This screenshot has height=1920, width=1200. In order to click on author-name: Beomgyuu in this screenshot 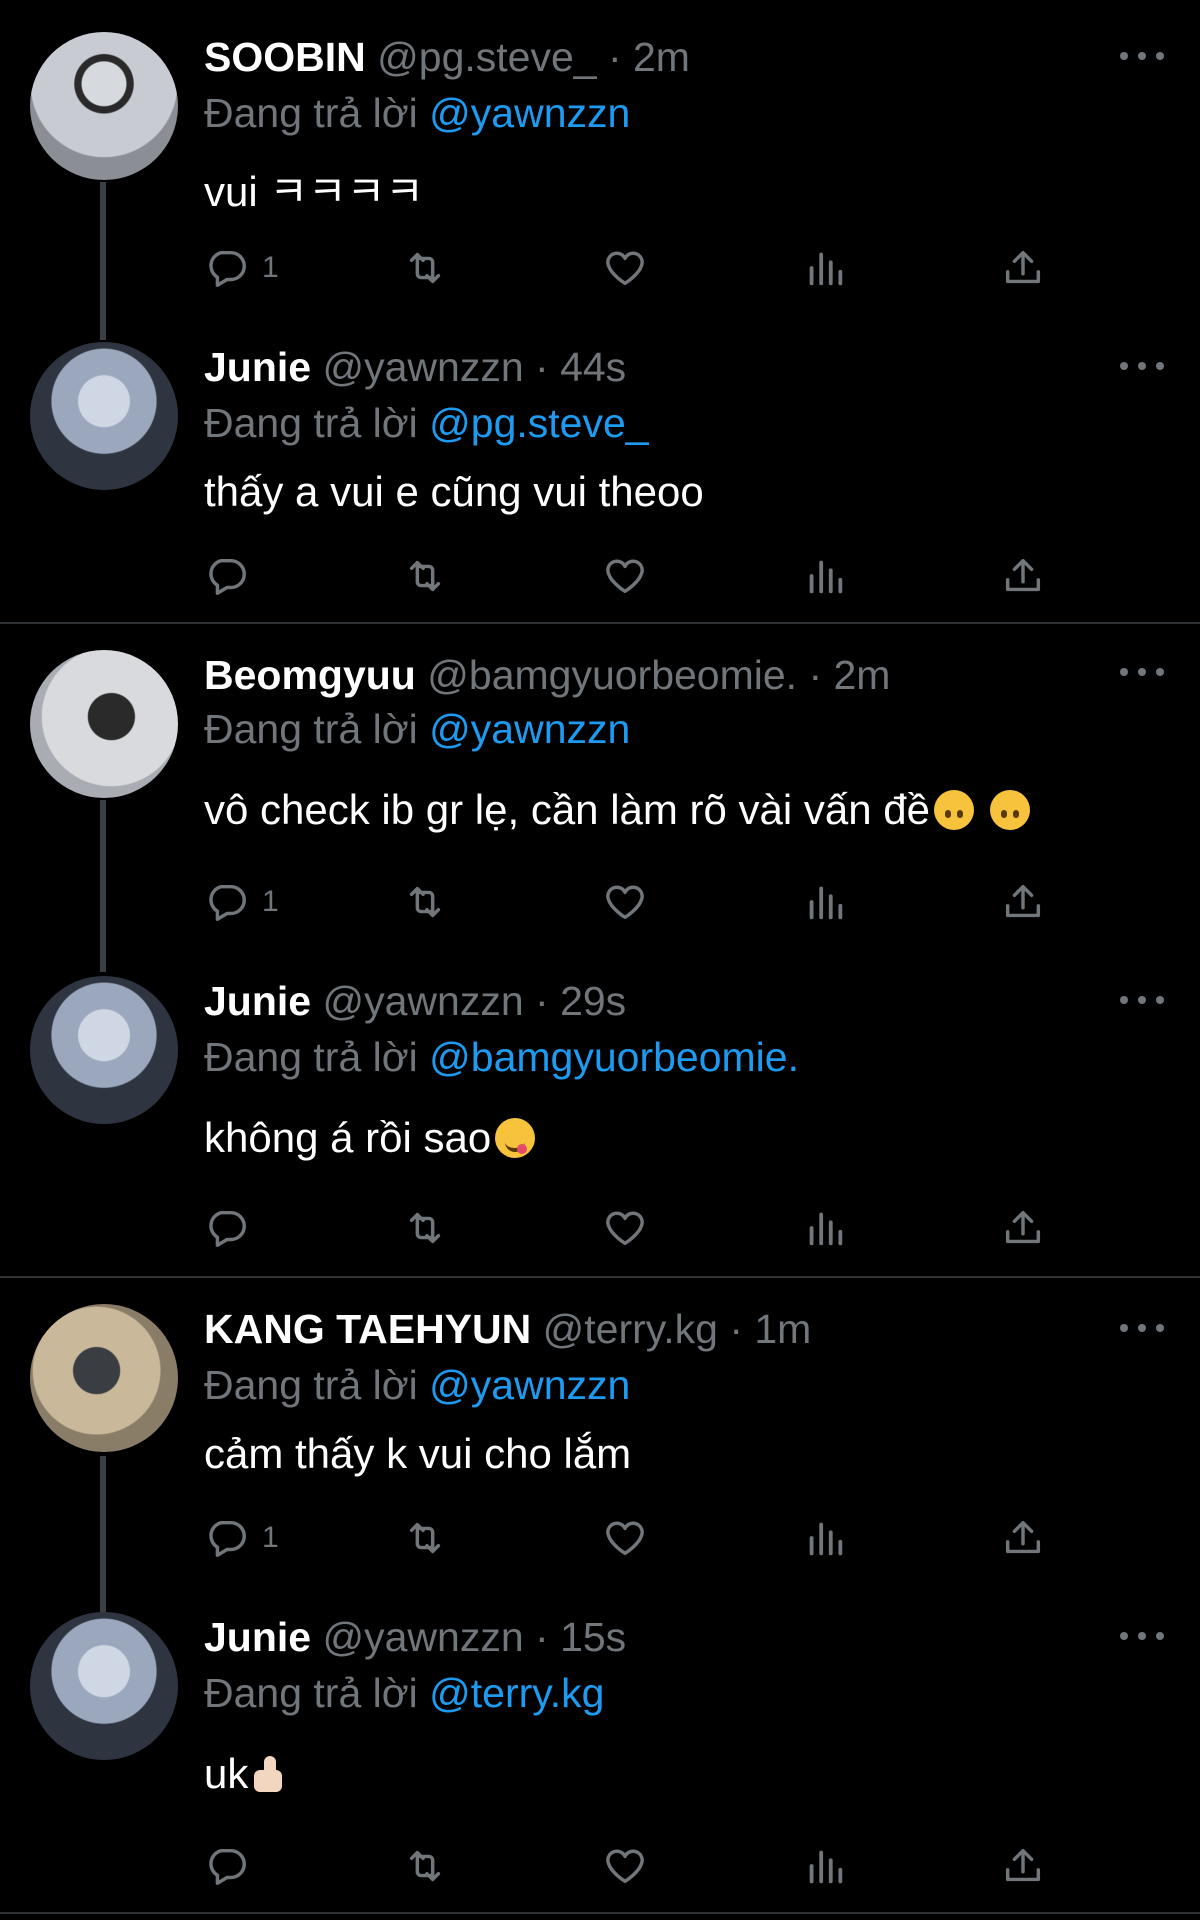, I will do `click(310, 675)`.